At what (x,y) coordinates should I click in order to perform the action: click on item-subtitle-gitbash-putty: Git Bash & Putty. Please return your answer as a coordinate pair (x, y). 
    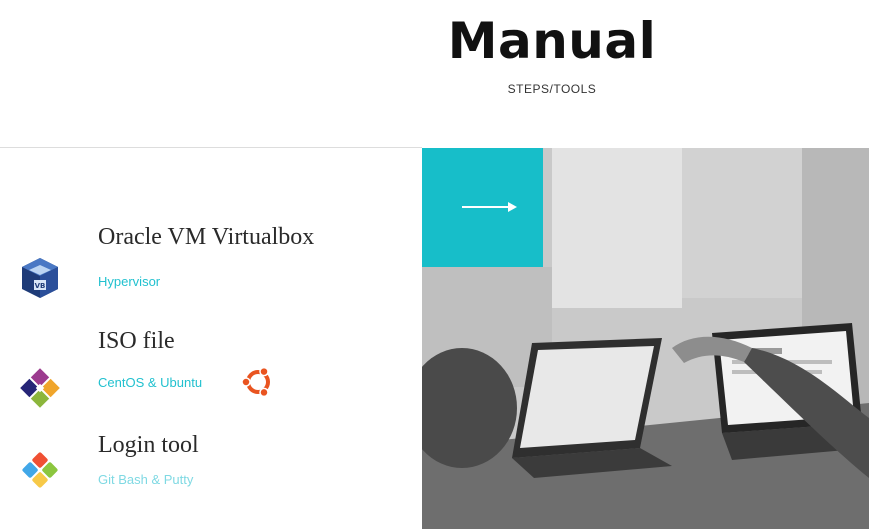
    Looking at the image, I should click on (145, 479).